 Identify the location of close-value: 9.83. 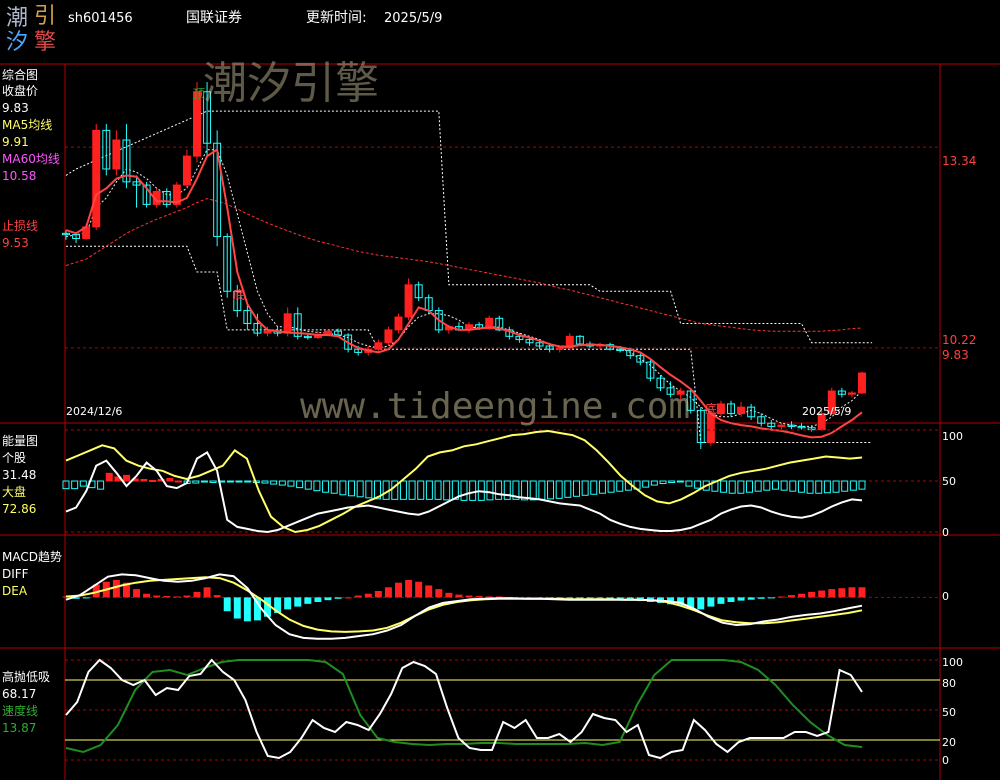
(15, 108).